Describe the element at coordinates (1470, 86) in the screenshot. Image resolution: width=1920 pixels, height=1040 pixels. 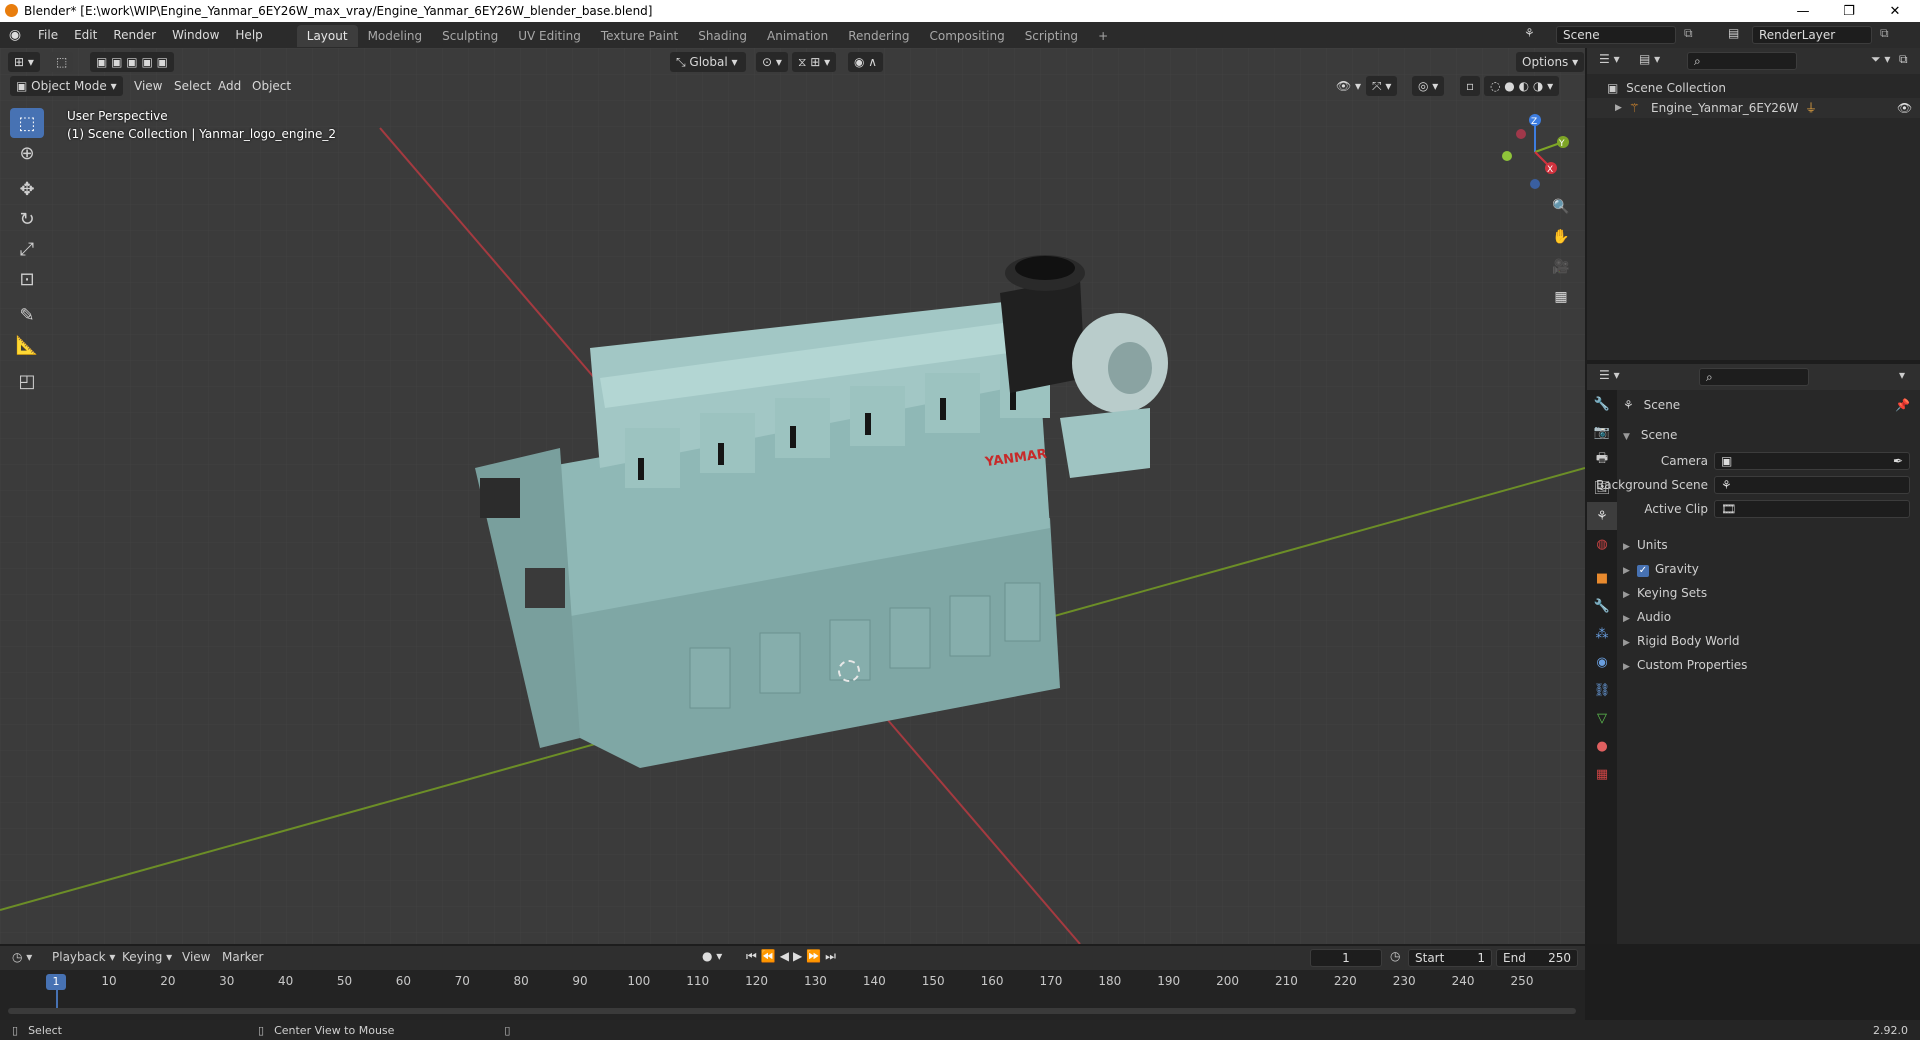
I see `xray-icon: ▫` at that location.